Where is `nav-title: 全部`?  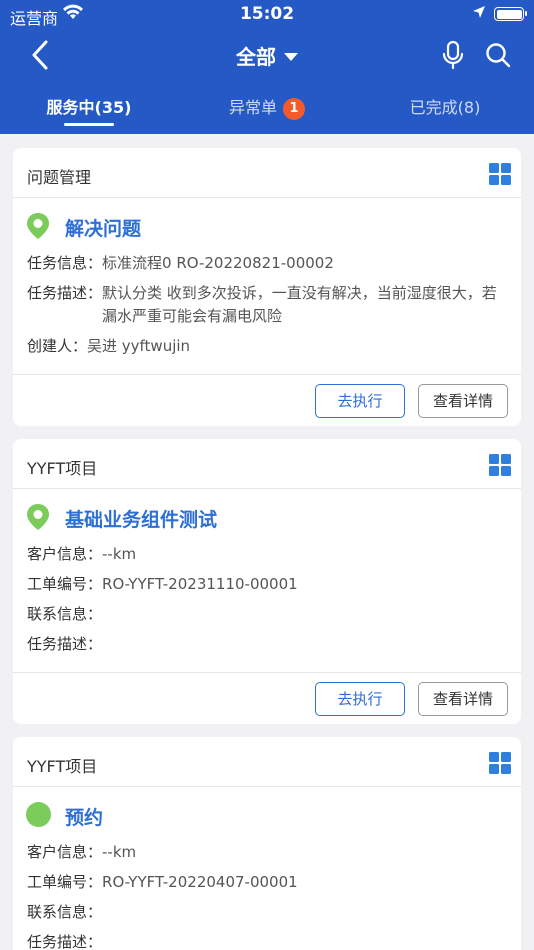 nav-title: 全部 is located at coordinates (256, 57).